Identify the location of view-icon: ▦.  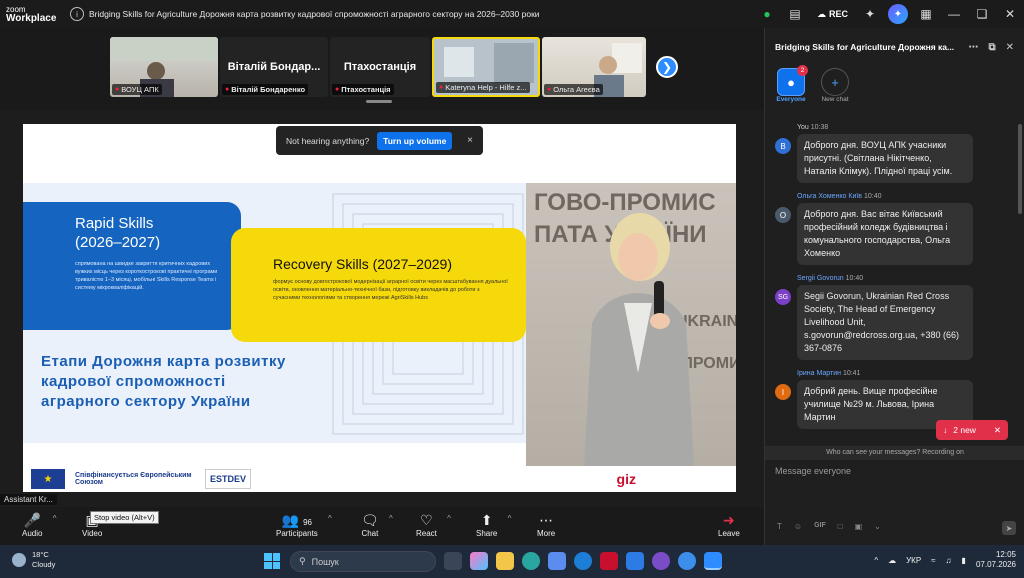
(926, 14).